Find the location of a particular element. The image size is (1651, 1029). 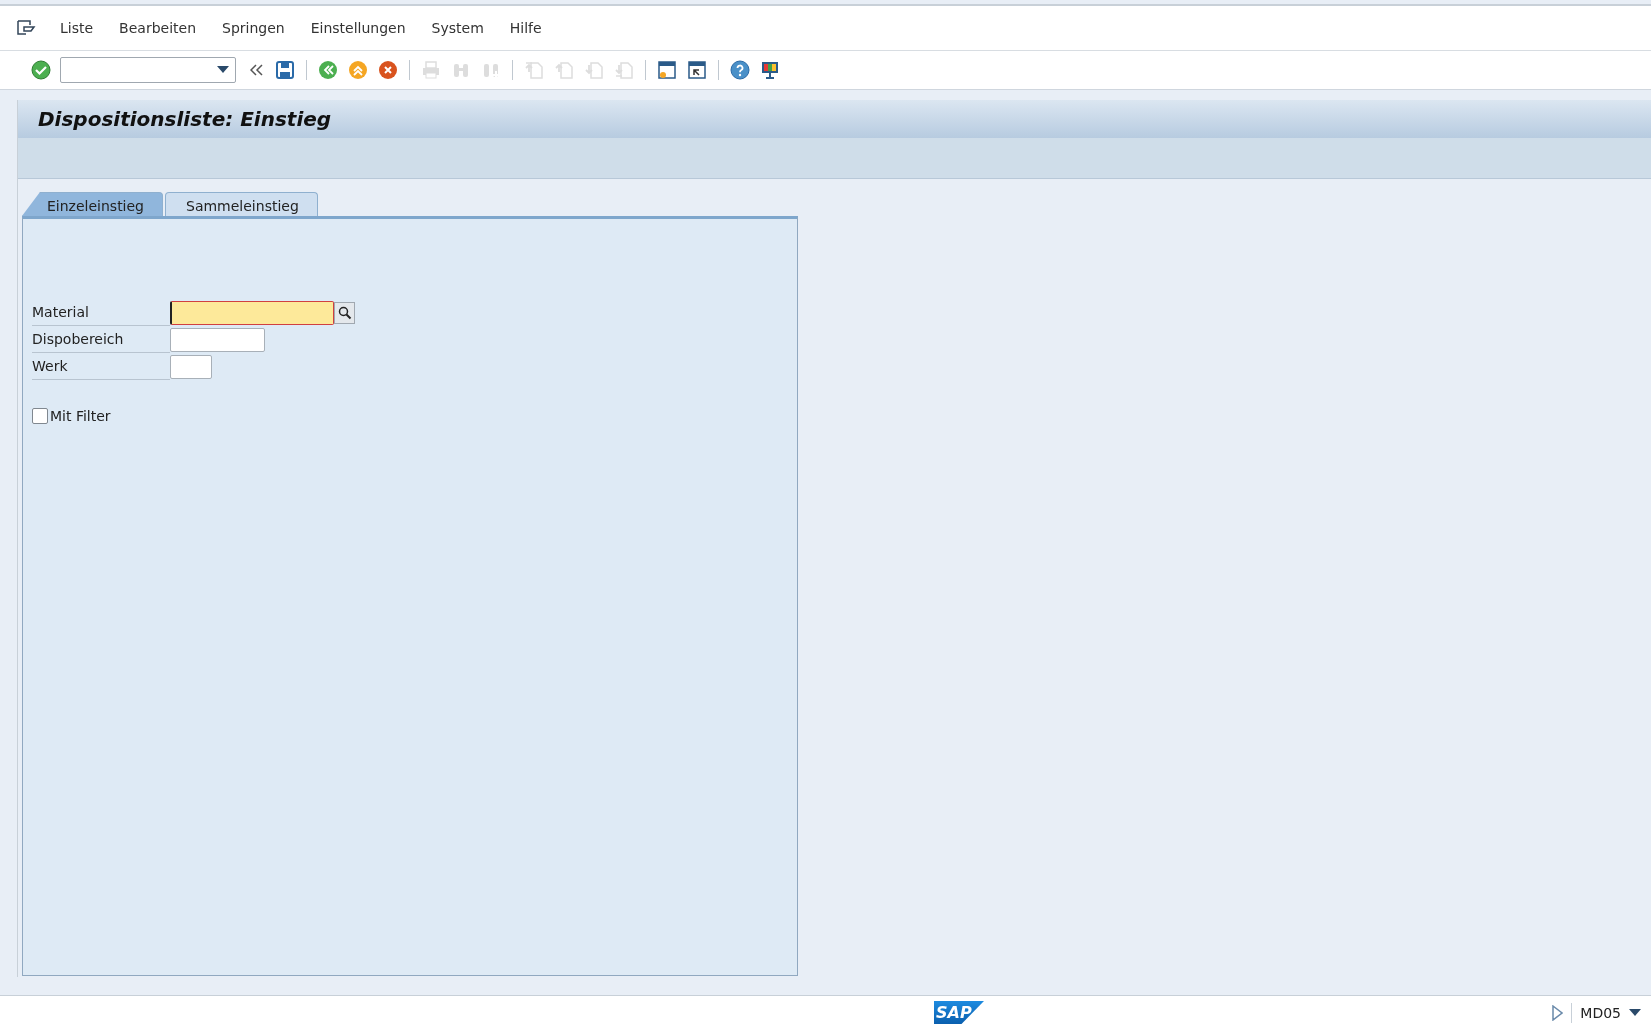

screen-title: Dispositionsliste: Einstieg is located at coordinates (834, 119).